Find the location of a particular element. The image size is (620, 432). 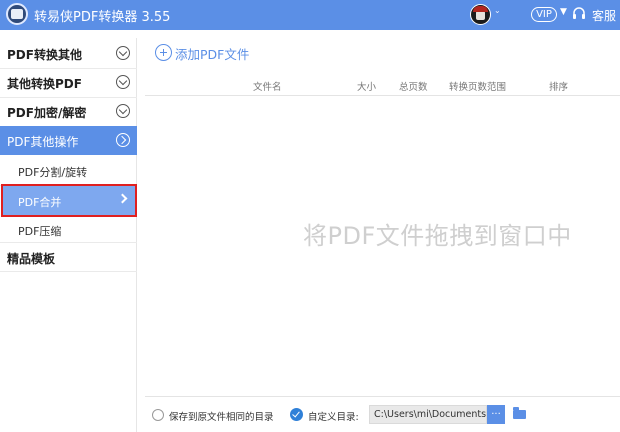

custom-dir-radio is located at coordinates (296, 414).